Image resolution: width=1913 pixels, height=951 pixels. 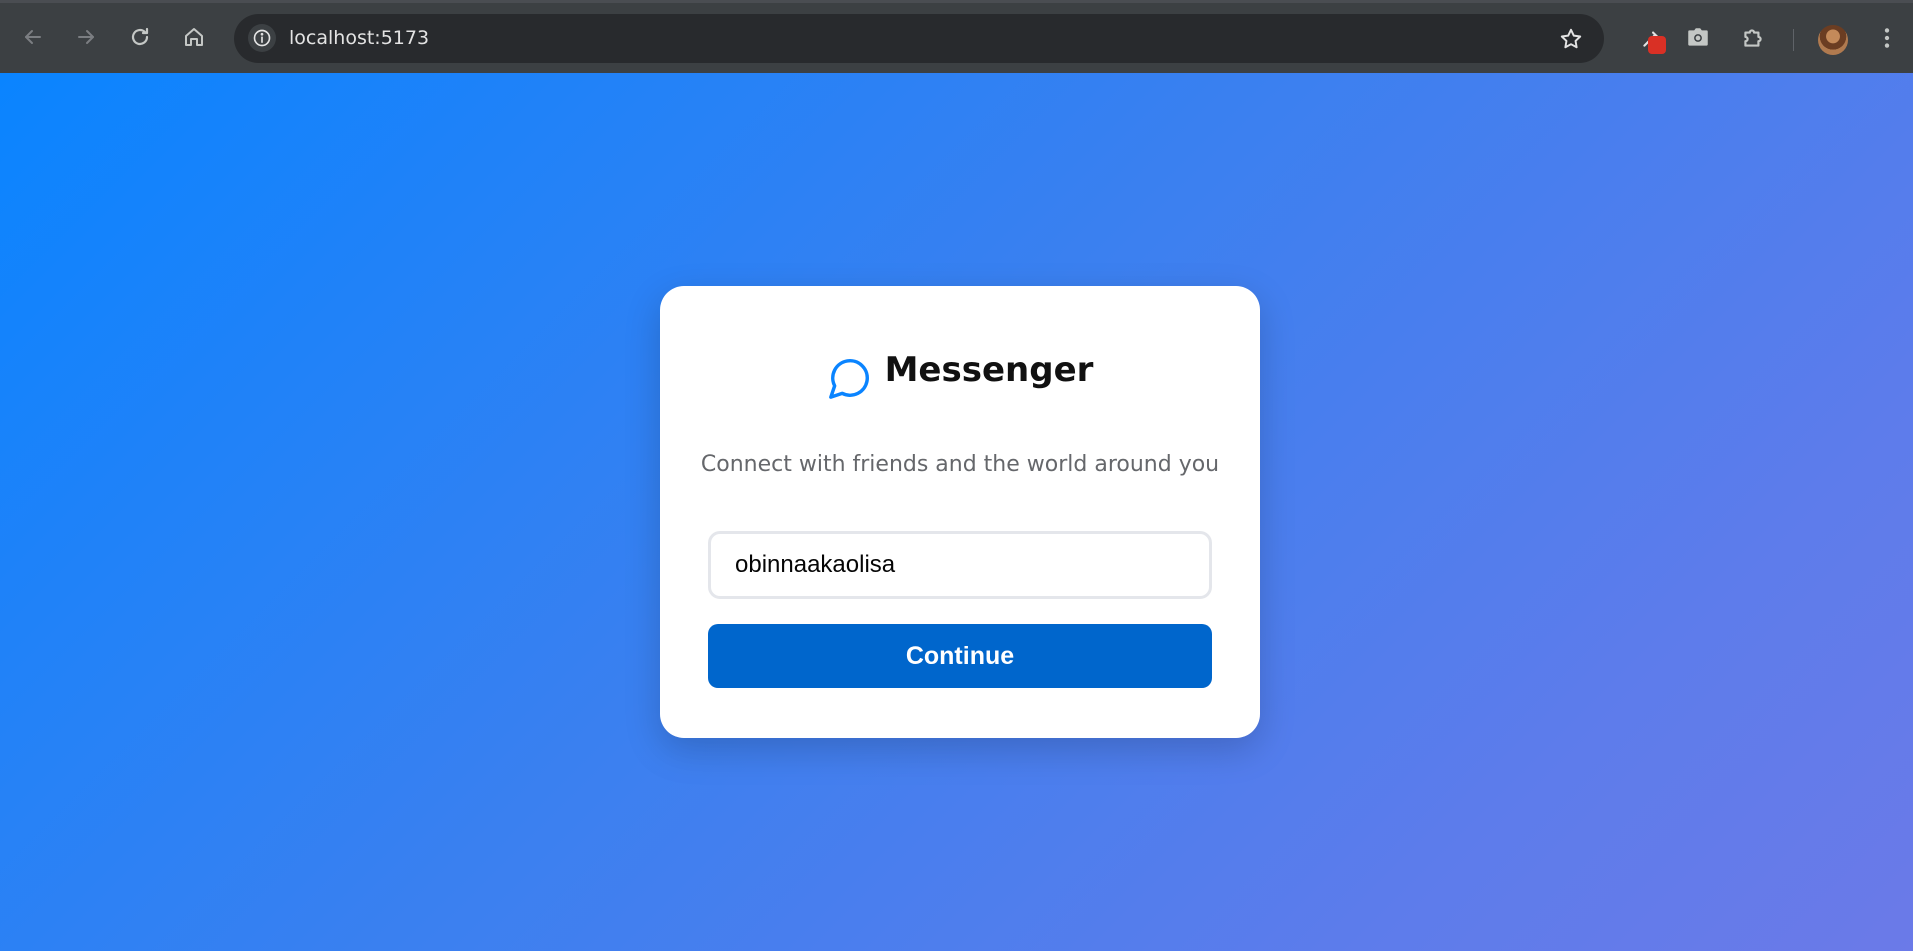 I want to click on camera-icon, so click(x=1698, y=37).